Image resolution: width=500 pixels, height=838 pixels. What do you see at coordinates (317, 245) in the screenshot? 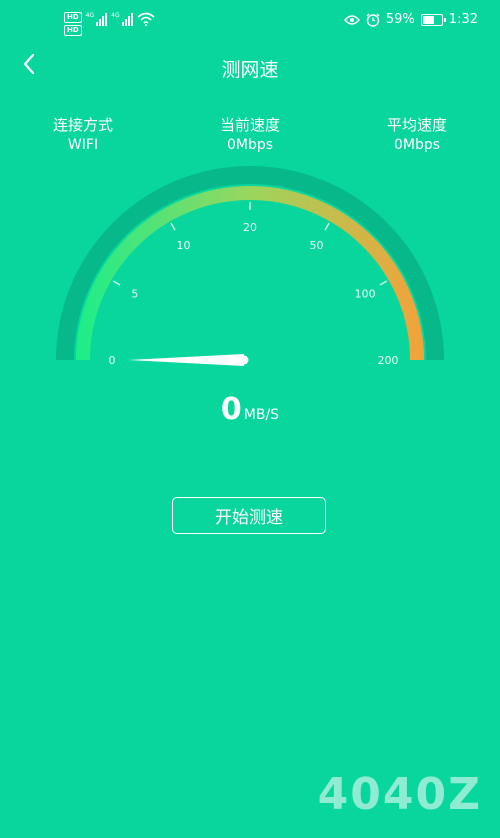
I see `gauge-tick-label: 50` at bounding box center [317, 245].